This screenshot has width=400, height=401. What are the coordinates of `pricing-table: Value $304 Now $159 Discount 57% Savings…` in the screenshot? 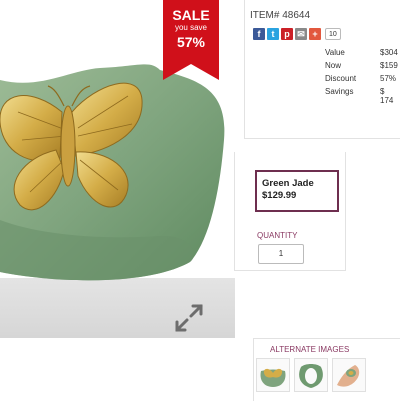 It's located at (362, 76).